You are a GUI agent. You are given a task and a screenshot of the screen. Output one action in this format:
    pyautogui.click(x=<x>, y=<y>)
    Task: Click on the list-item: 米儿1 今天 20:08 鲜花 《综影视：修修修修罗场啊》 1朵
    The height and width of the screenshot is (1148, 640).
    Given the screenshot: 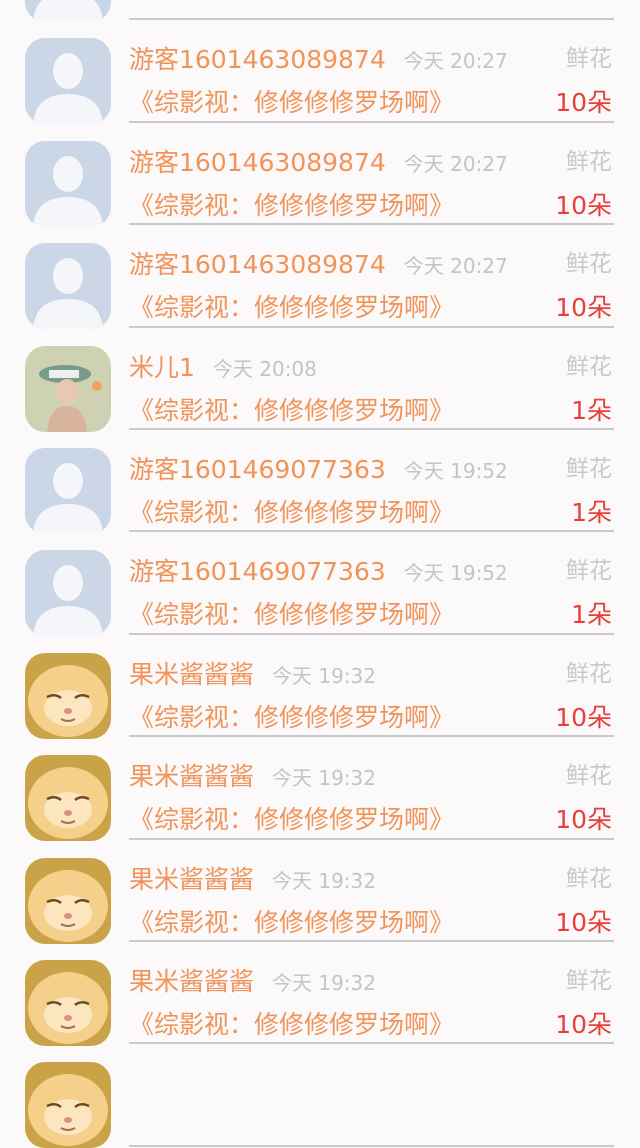 What is the action you would take?
    pyautogui.click(x=320, y=380)
    